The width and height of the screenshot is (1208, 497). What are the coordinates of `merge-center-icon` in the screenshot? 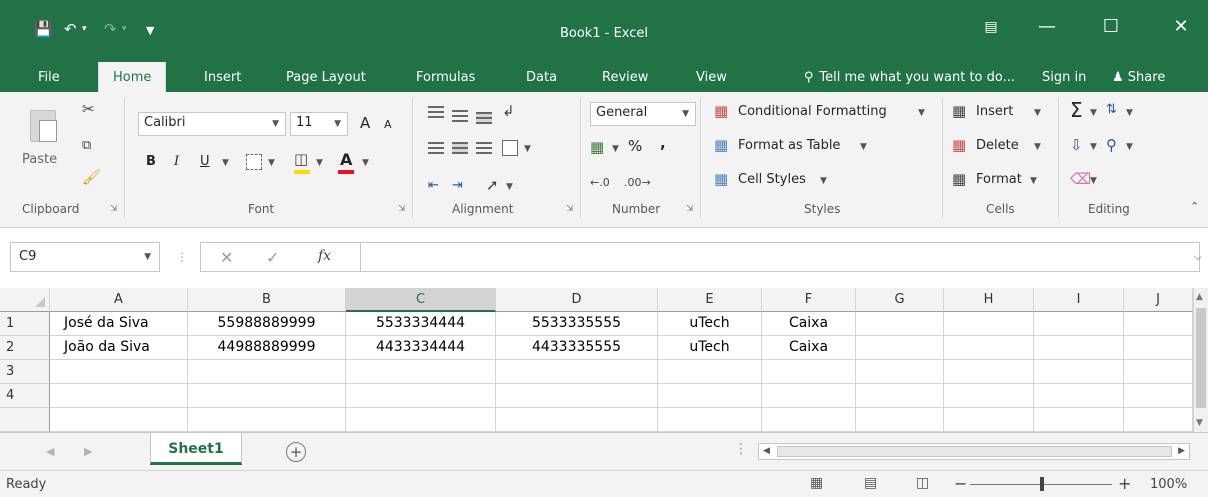 It's located at (510, 148).